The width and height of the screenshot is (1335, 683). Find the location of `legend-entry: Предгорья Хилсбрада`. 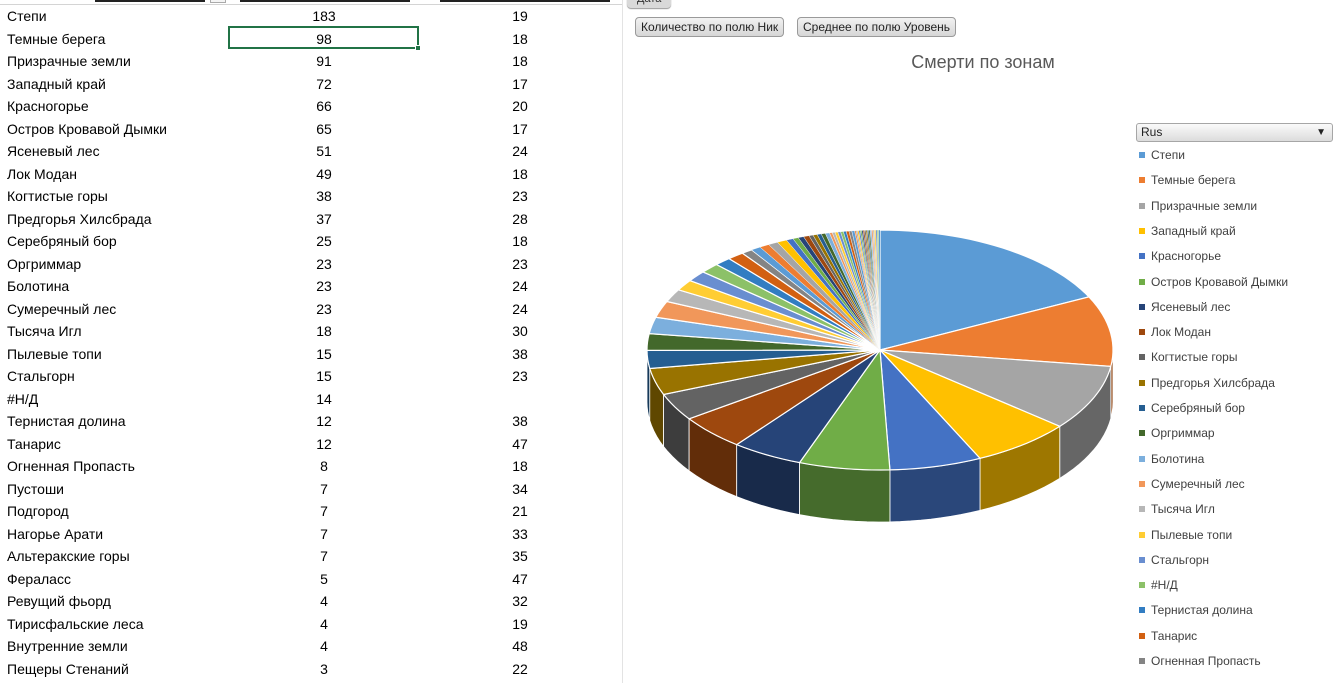

legend-entry: Предгорья Хилсбрада is located at coordinates (1207, 383).